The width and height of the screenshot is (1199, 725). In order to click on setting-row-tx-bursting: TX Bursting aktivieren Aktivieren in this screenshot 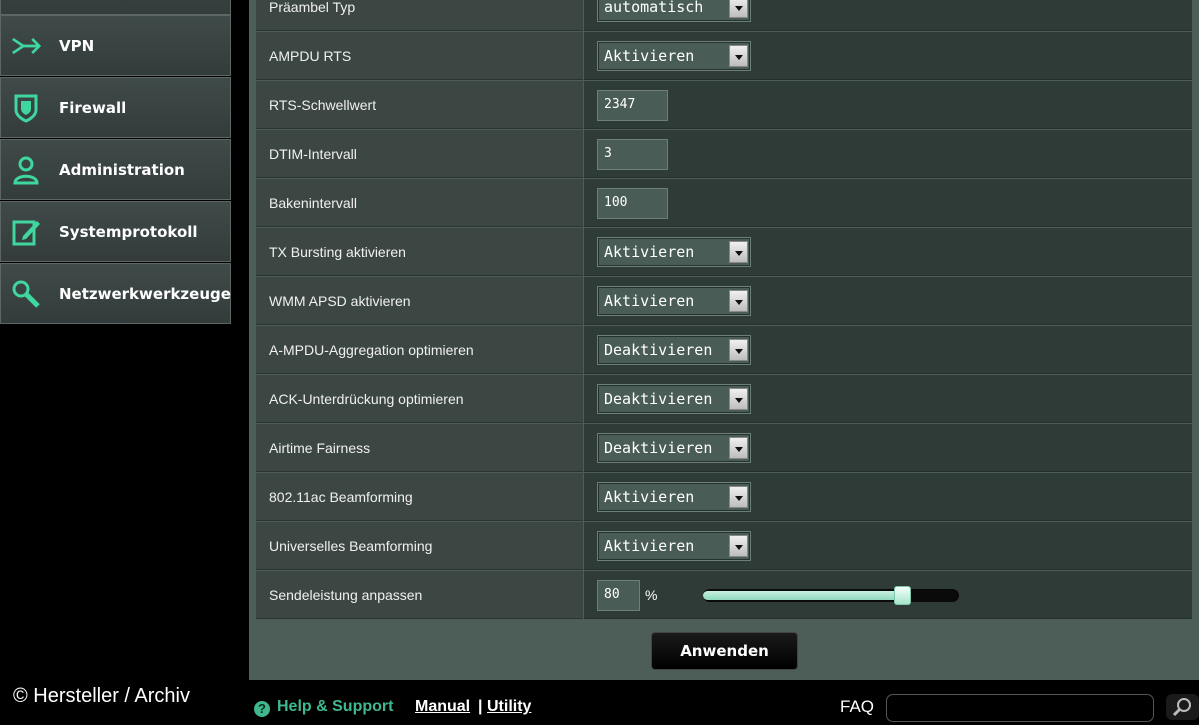, I will do `click(724, 252)`.